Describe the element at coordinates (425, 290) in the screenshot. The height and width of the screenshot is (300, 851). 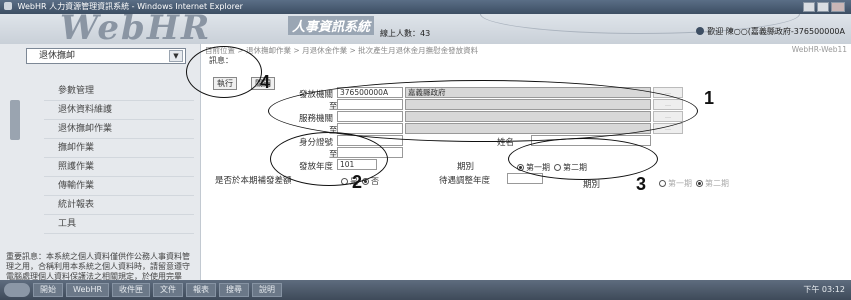
I see `taskbar: 開始 WebHR 收件匣 文件 報表 搜尋 說明 下午 03:12` at that location.